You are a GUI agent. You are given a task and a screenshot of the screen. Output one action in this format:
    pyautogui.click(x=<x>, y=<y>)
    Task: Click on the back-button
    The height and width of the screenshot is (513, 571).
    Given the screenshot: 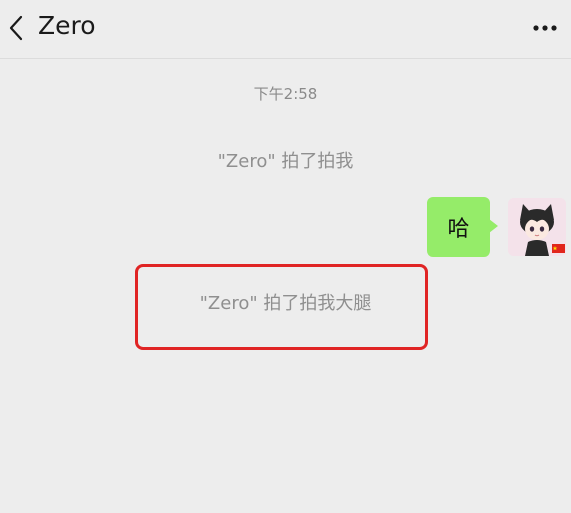 What is the action you would take?
    pyautogui.click(x=16, y=28)
    